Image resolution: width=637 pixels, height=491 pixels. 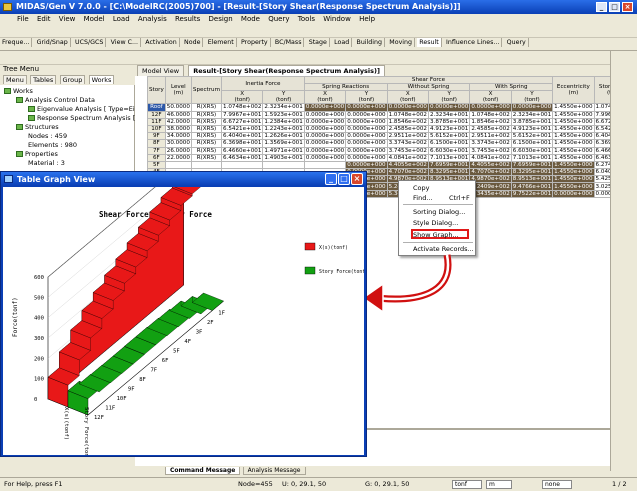 I want to click on table-cell: 9.4766e+001, so click(x=532, y=186).